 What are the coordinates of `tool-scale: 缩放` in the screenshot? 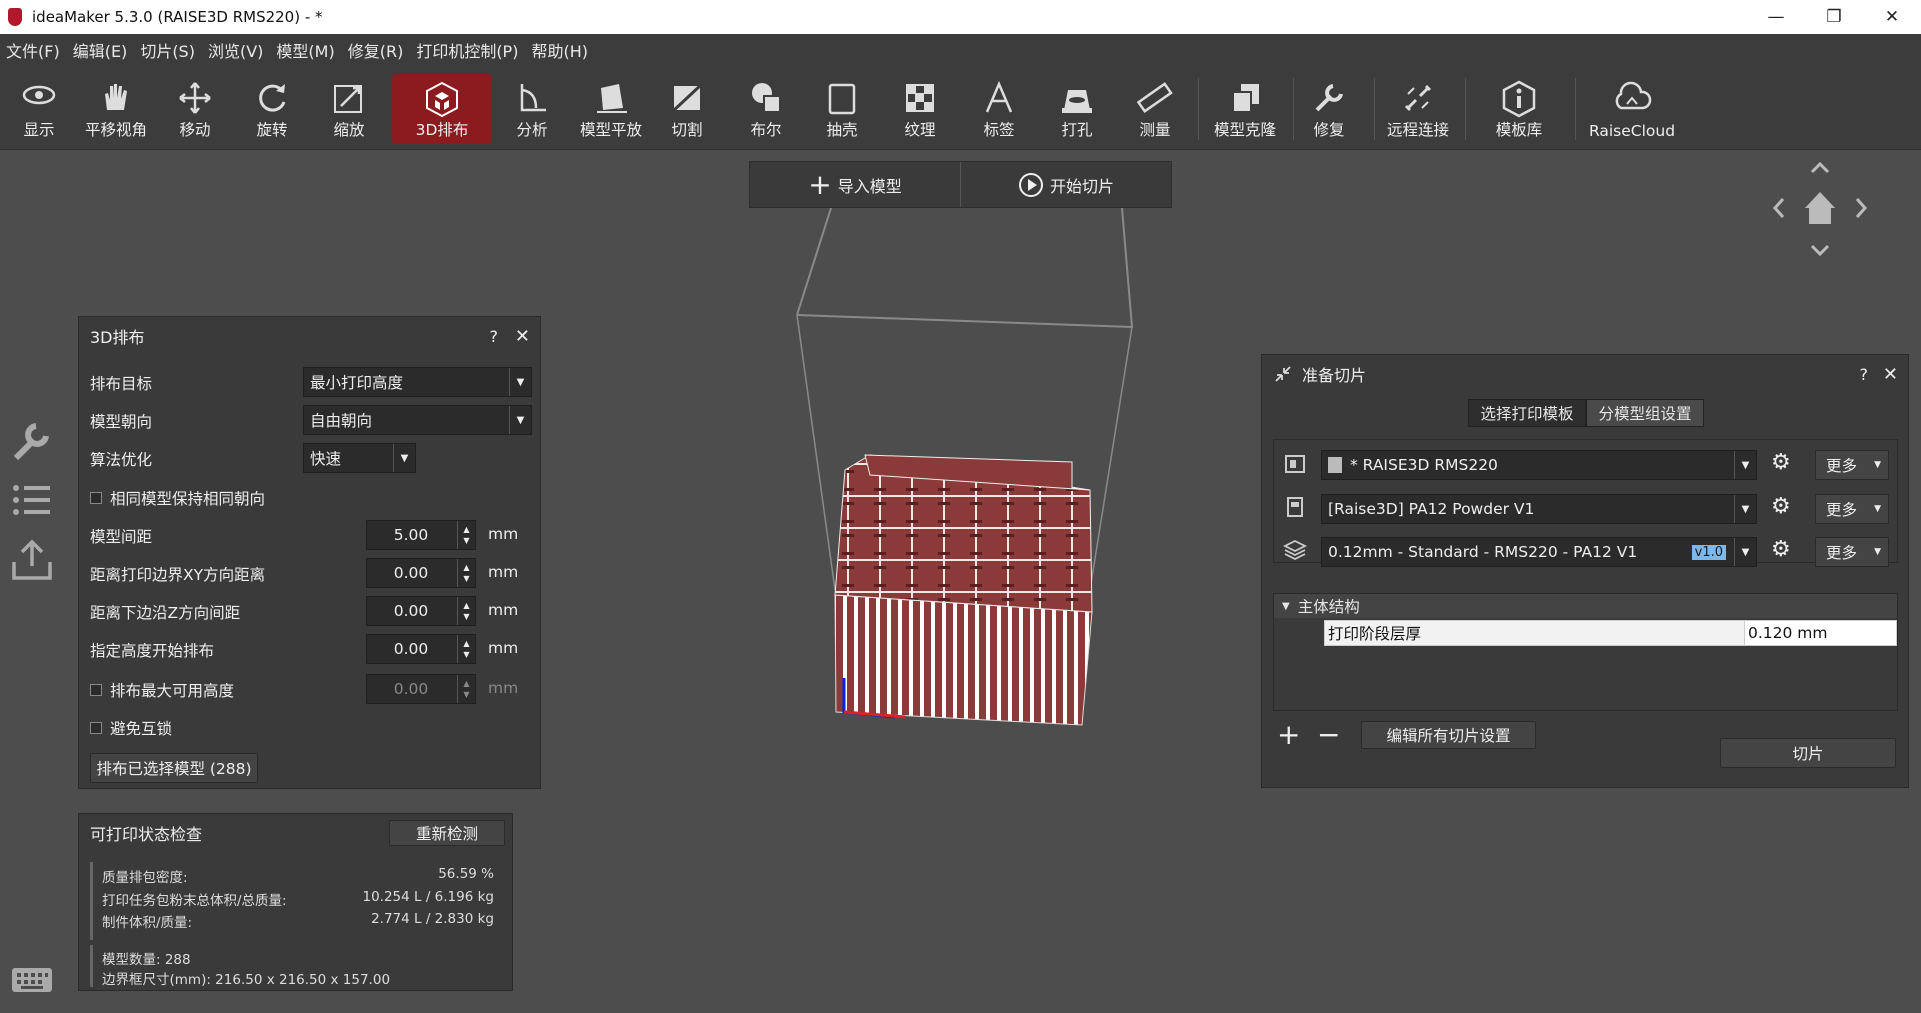 It's located at (349, 109).